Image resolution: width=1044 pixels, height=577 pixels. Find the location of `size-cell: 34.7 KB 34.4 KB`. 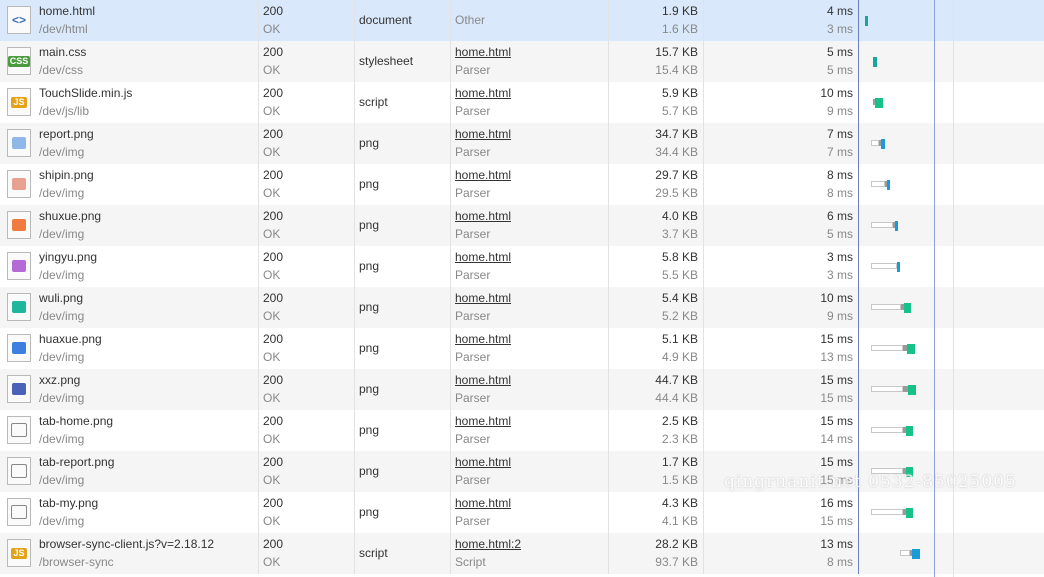

size-cell: 34.7 KB 34.4 KB is located at coordinates (656, 143).